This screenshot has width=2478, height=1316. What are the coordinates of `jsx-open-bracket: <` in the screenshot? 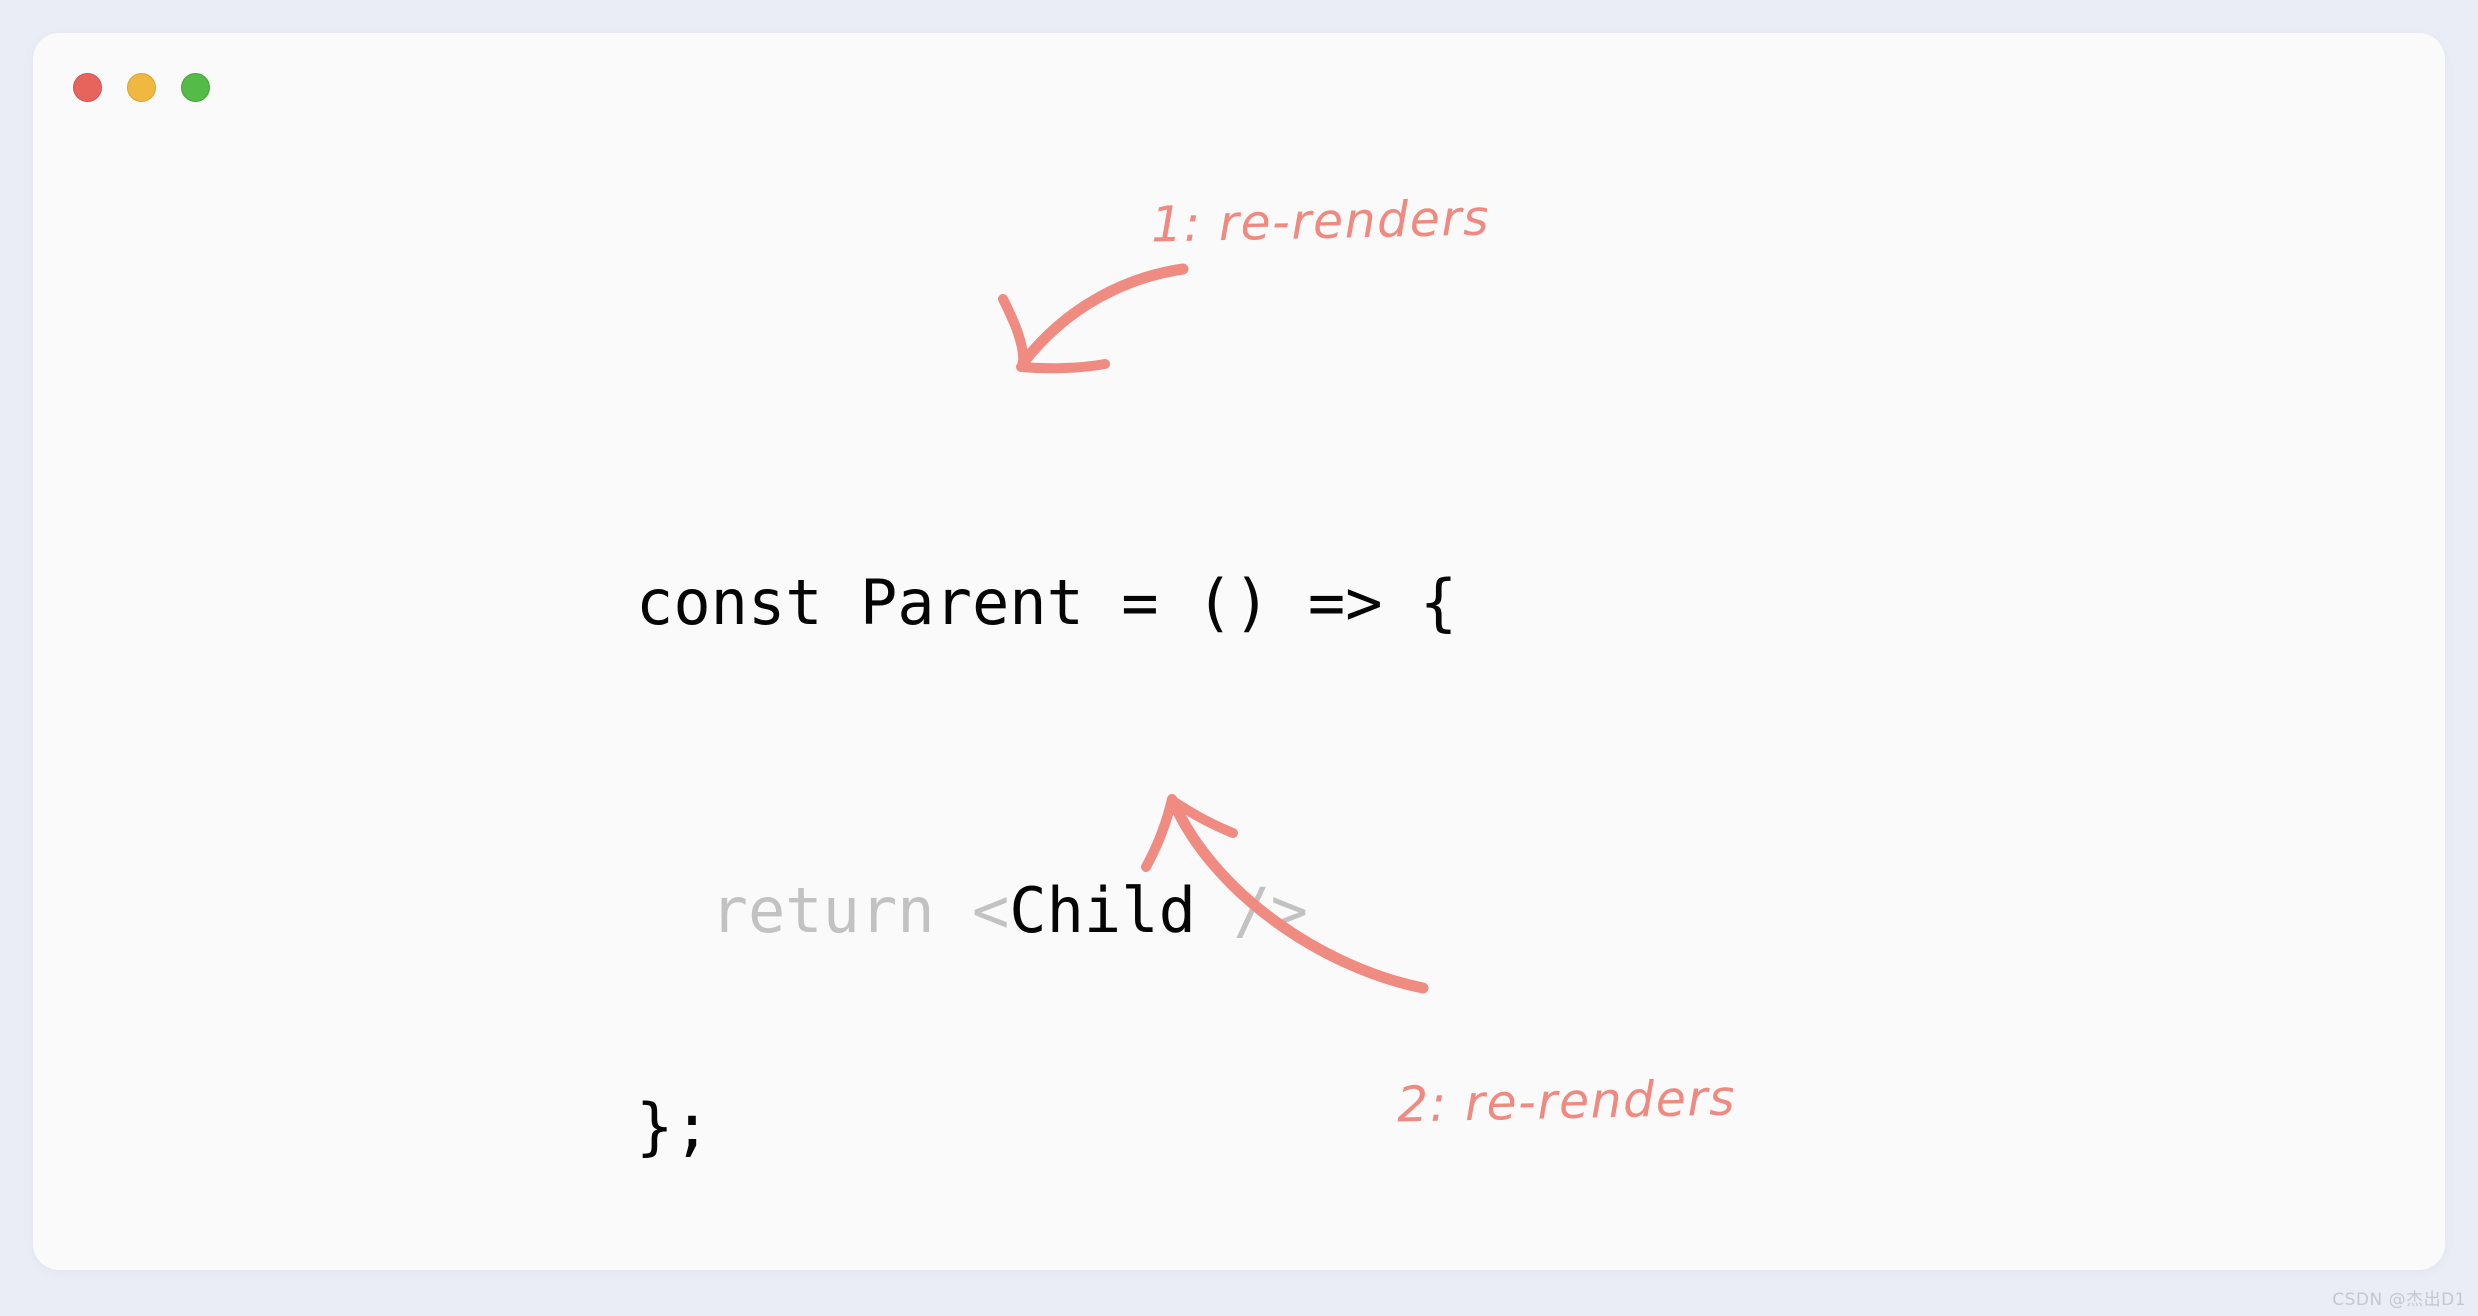 It's located at (990, 910).